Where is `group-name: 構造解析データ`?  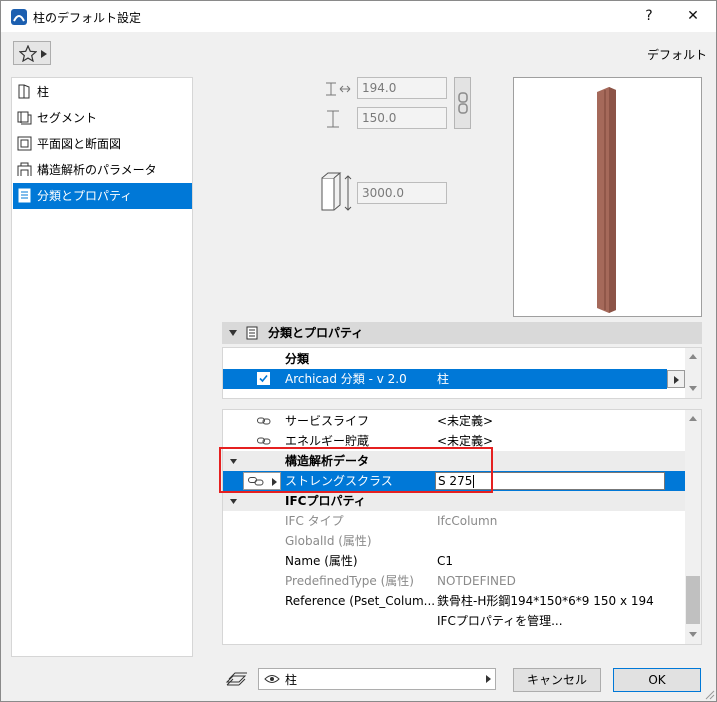 group-name: 構造解析データ is located at coordinates (327, 461).